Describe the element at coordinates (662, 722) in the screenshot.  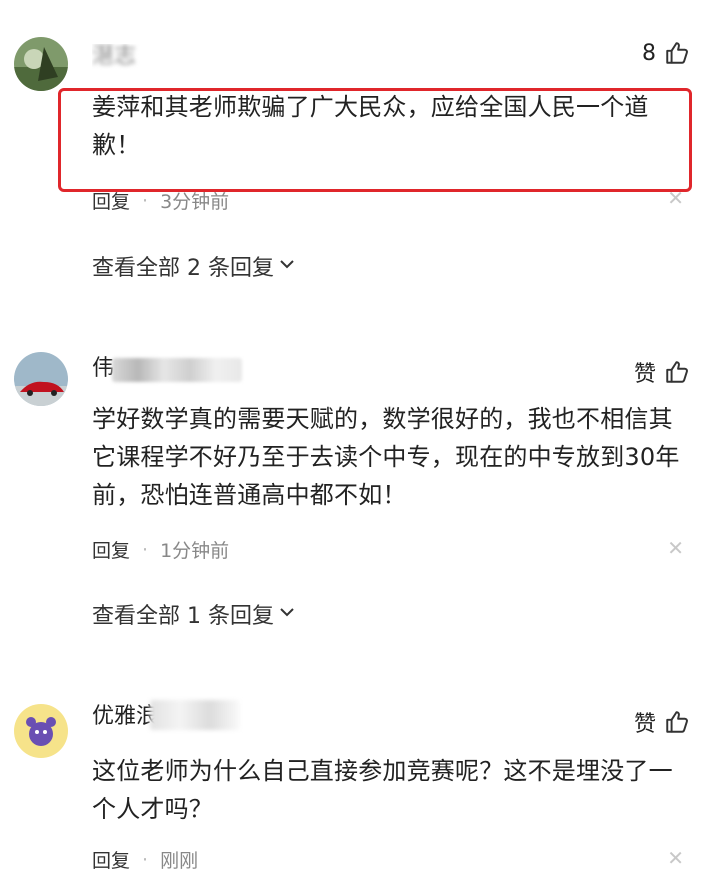
I see `like-button: 赞` at that location.